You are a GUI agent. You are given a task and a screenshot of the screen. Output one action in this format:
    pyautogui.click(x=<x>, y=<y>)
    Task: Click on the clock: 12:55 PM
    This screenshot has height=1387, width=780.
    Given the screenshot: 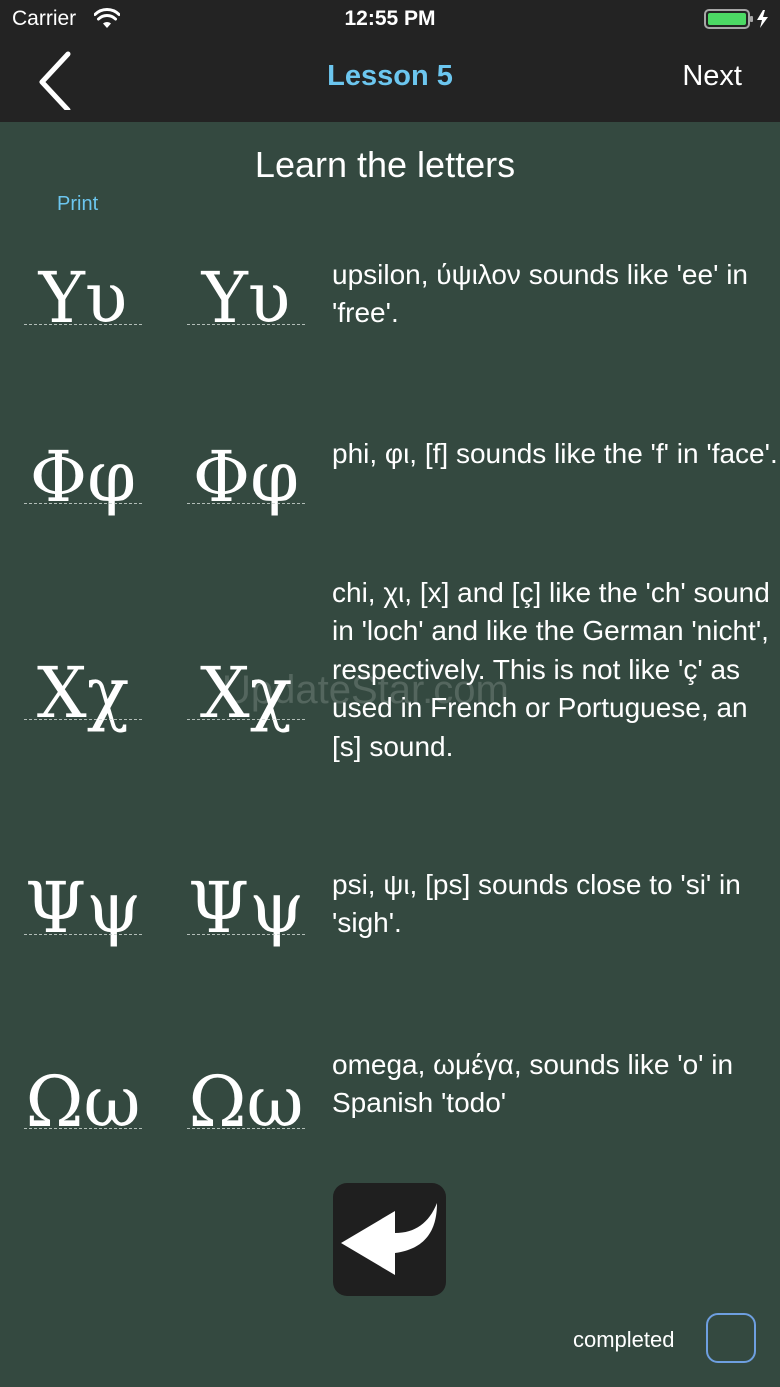 What is the action you would take?
    pyautogui.click(x=390, y=18)
    